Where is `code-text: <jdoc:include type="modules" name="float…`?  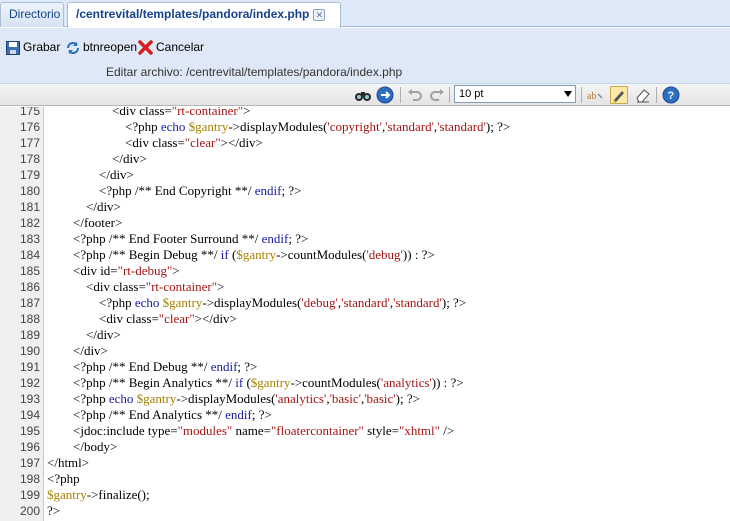 code-text: <jdoc:include type="modules" name="float… is located at coordinates (251, 430).